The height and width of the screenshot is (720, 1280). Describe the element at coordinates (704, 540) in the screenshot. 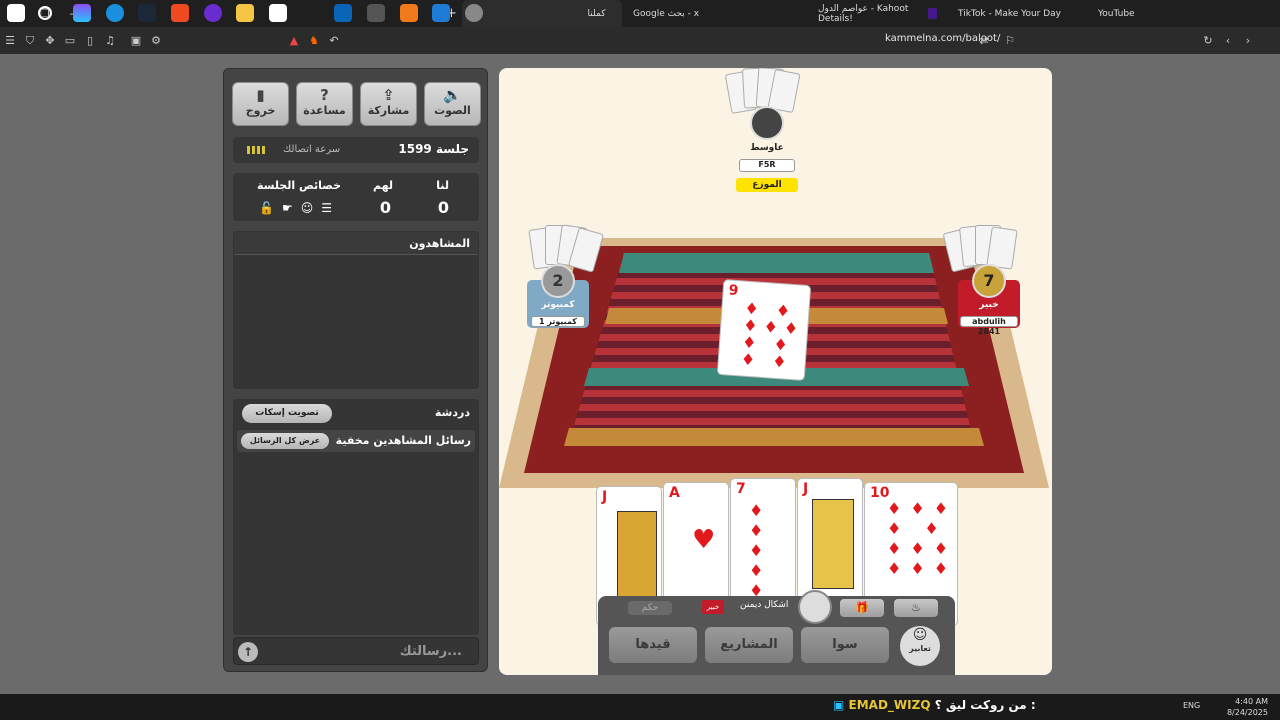

I see `heart-icon: ♥` at that location.